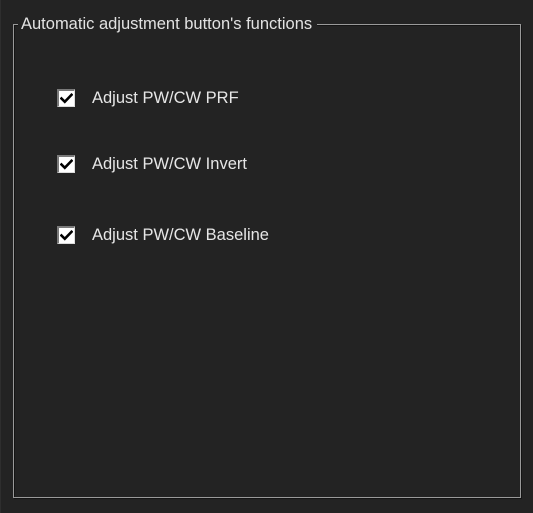  I want to click on adjust-prf-label: Adjust PW/CW PRF, so click(165, 98).